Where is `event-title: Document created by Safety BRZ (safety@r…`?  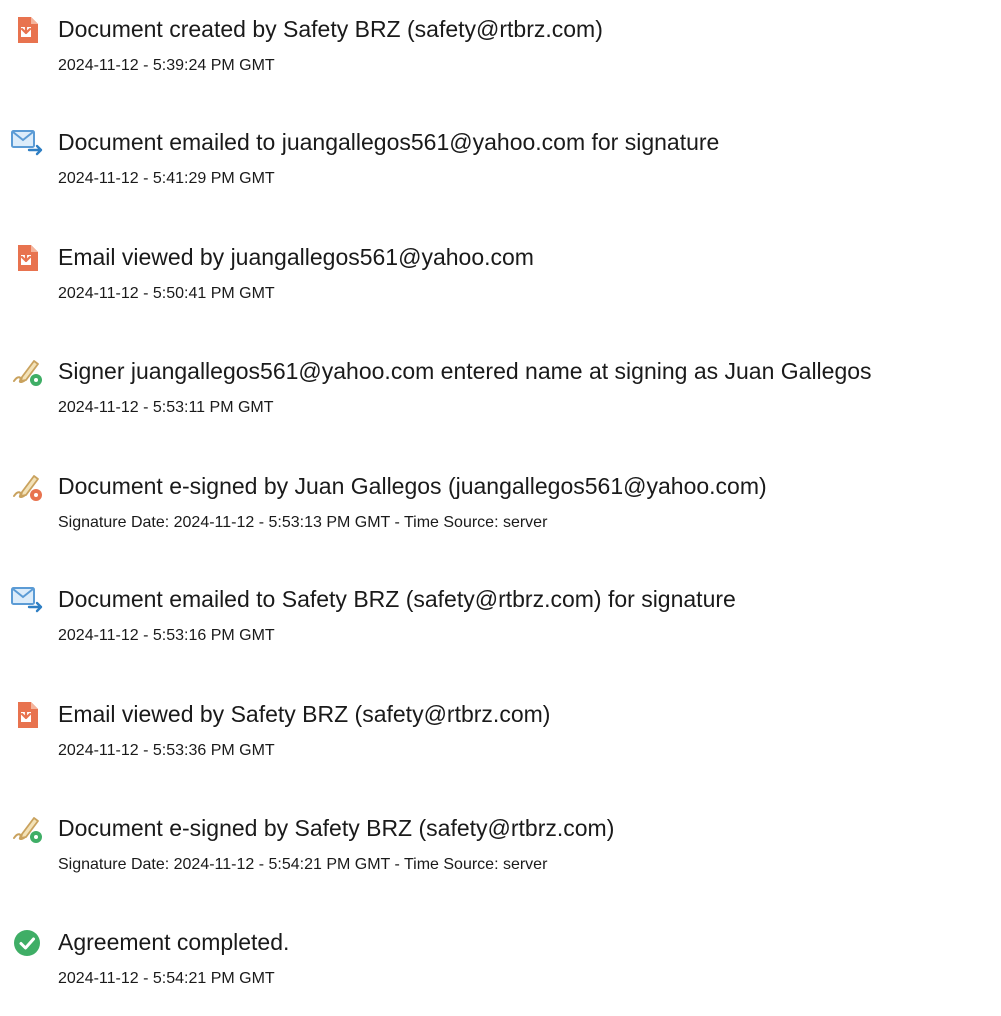
event-title: Document created by Safety BRZ (safety@r… is located at coordinates (330, 29).